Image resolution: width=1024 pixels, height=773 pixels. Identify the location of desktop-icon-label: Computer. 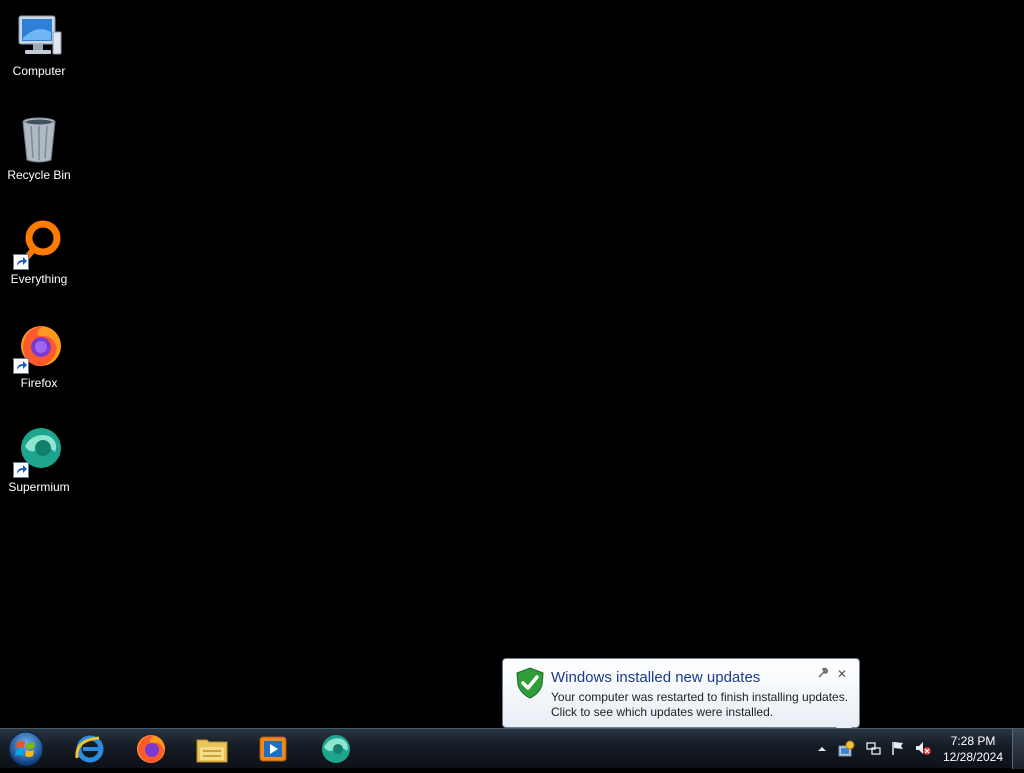
(39, 71).